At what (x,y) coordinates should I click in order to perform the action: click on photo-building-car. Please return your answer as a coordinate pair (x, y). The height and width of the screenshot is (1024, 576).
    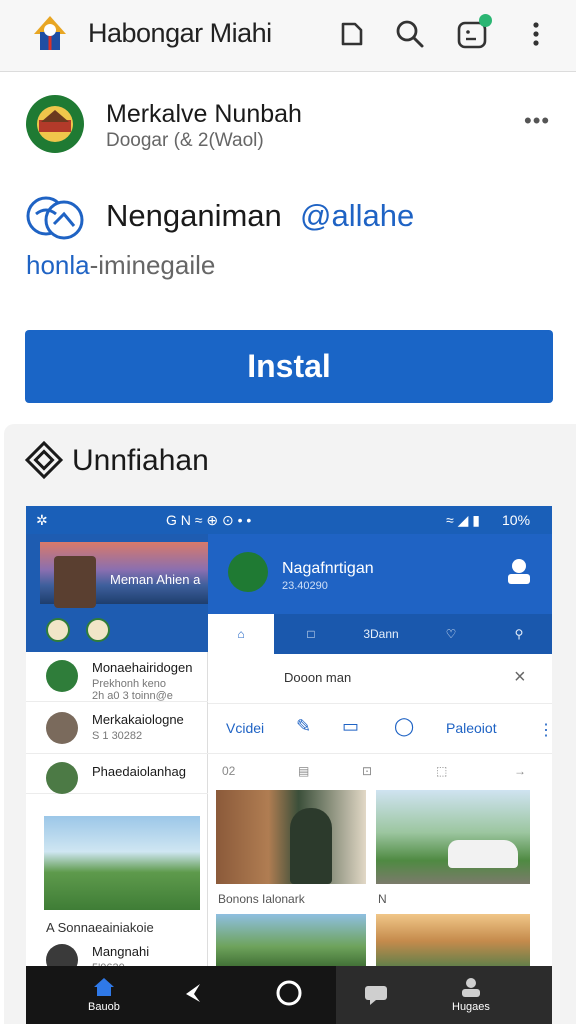
    Looking at the image, I should click on (453, 837).